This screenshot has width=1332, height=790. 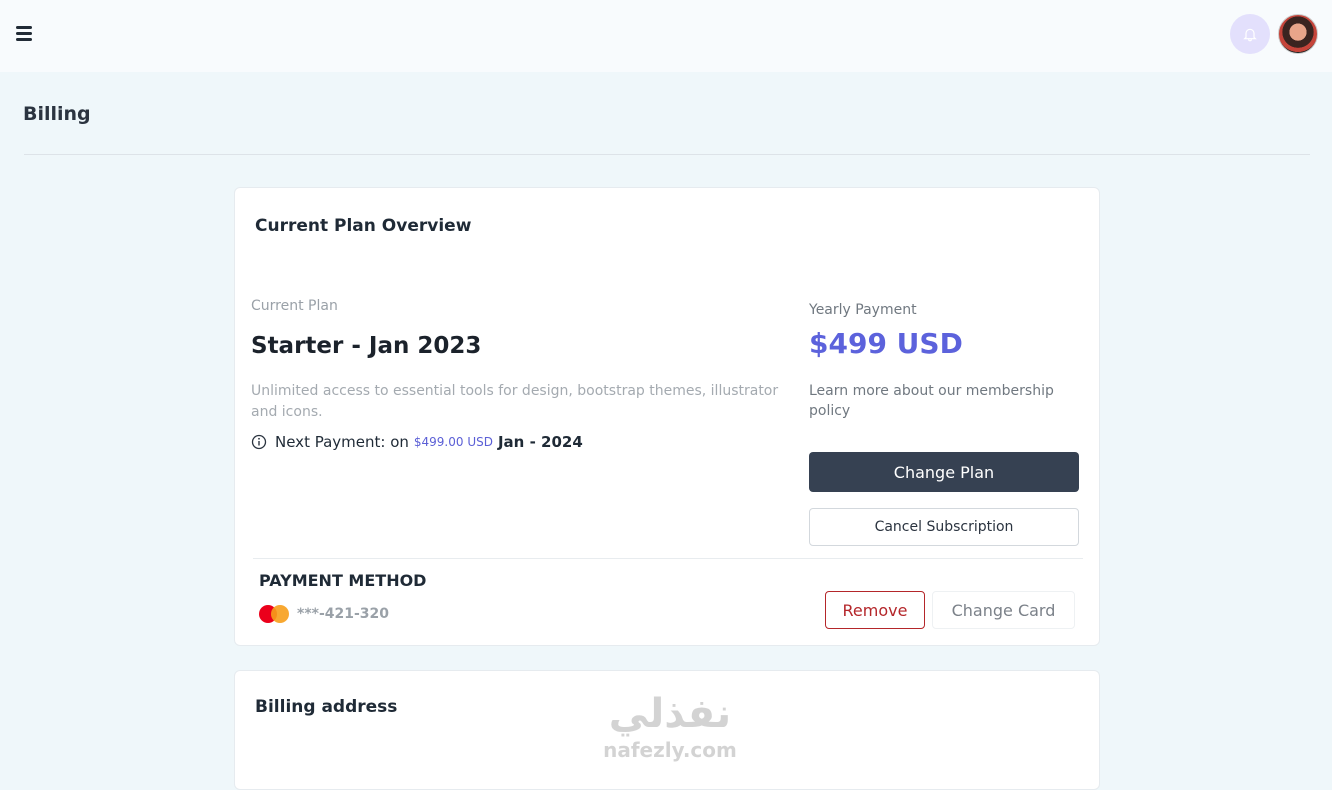 What do you see at coordinates (326, 707) in the screenshot?
I see `billing-address-title: Billing address` at bounding box center [326, 707].